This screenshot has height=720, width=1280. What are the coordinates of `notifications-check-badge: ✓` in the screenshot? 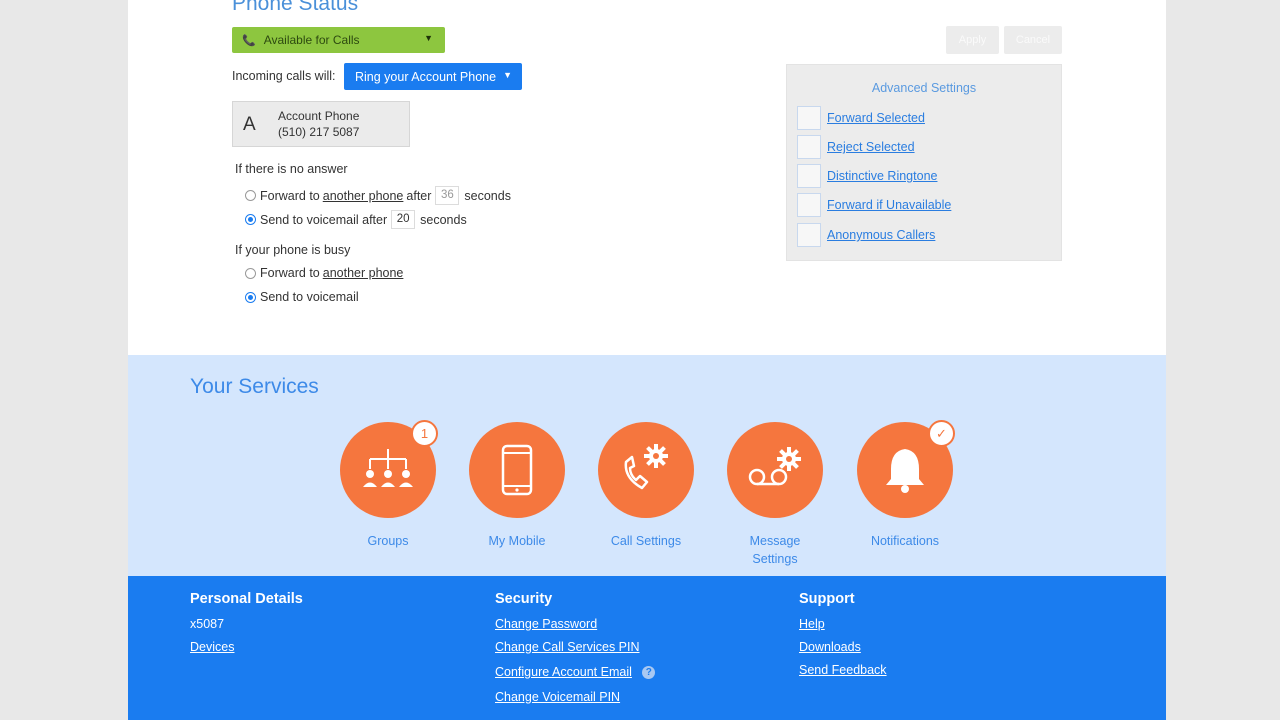 It's located at (941, 433).